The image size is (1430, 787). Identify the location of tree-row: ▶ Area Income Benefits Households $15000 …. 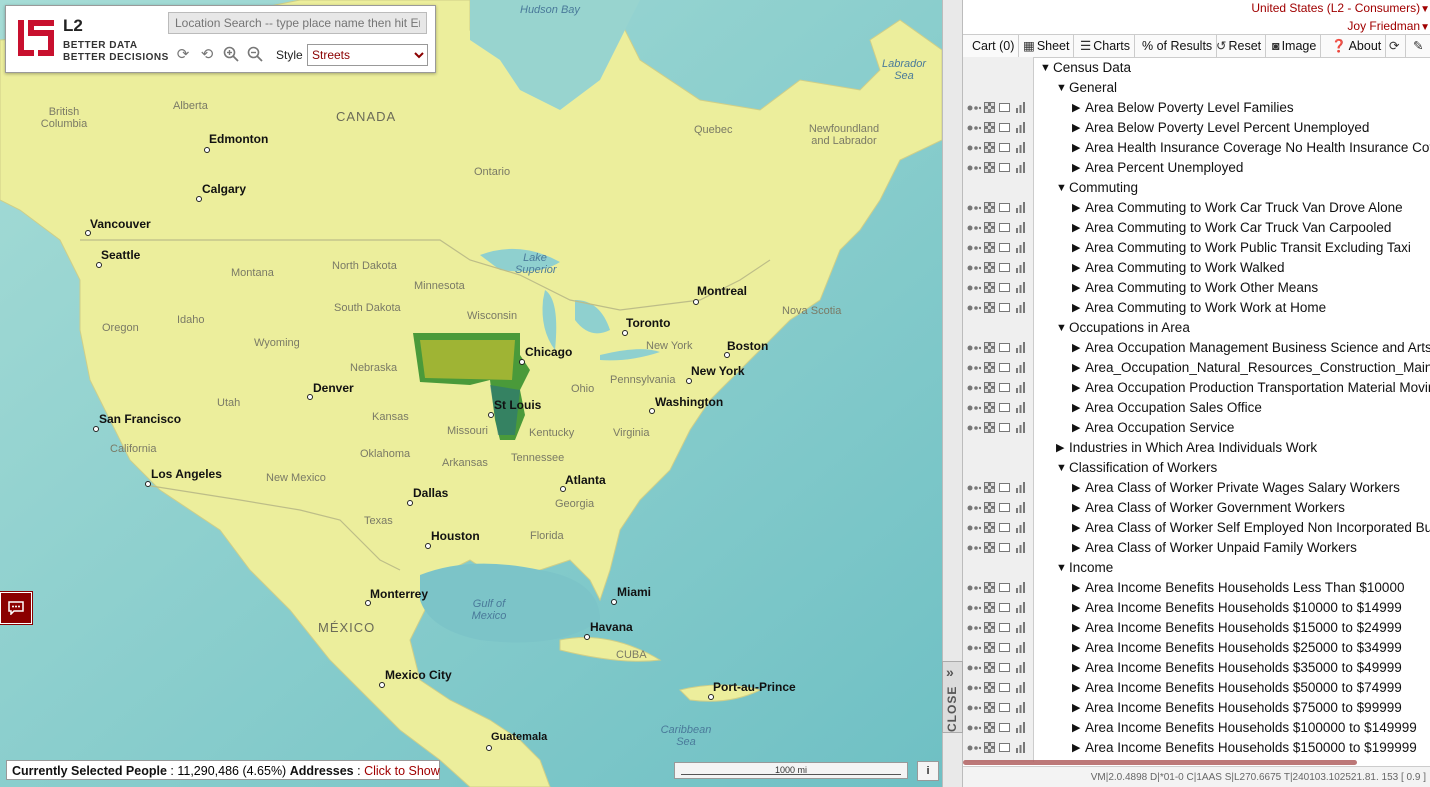
(1196, 628).